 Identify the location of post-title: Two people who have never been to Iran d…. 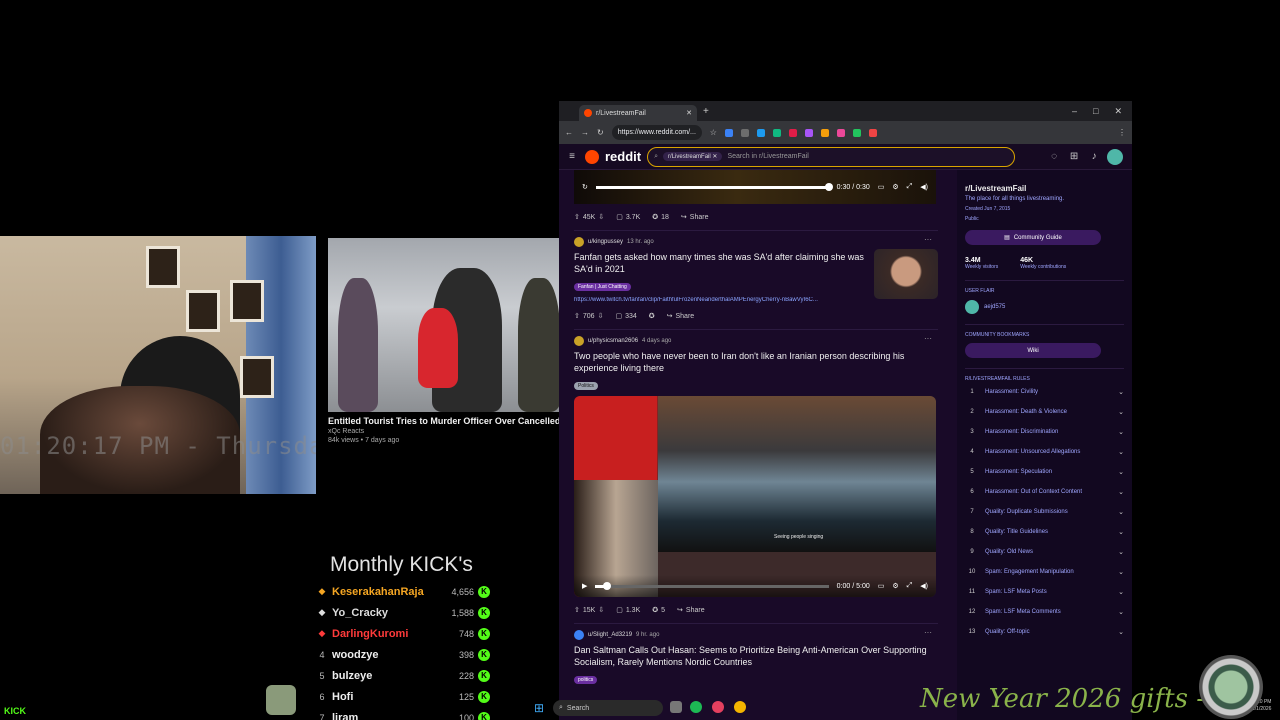
(756, 362).